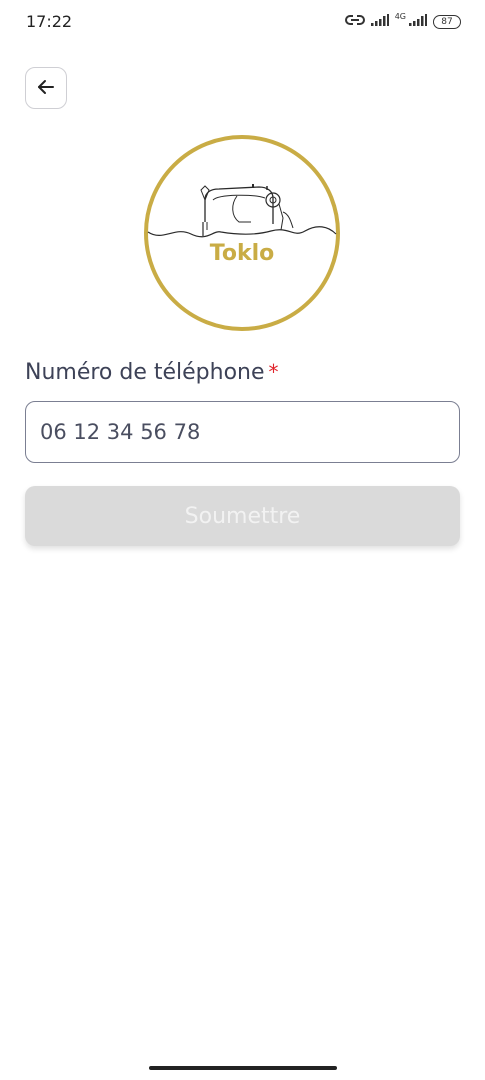 This screenshot has width=485, height=1080. I want to click on back-button, so click(46, 88).